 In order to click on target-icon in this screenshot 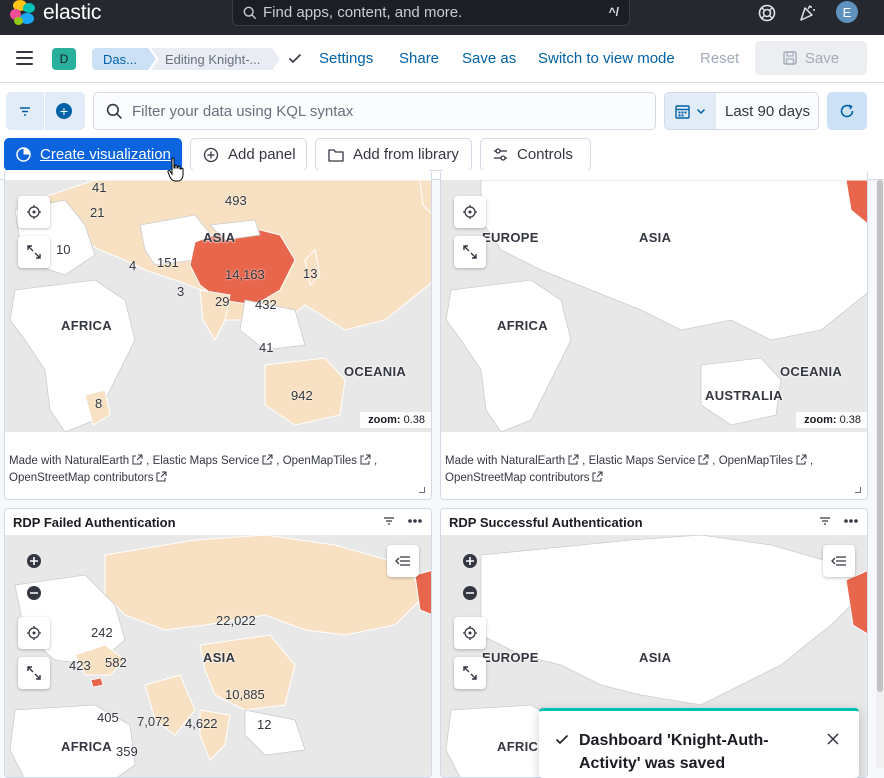, I will do `click(34, 633)`.